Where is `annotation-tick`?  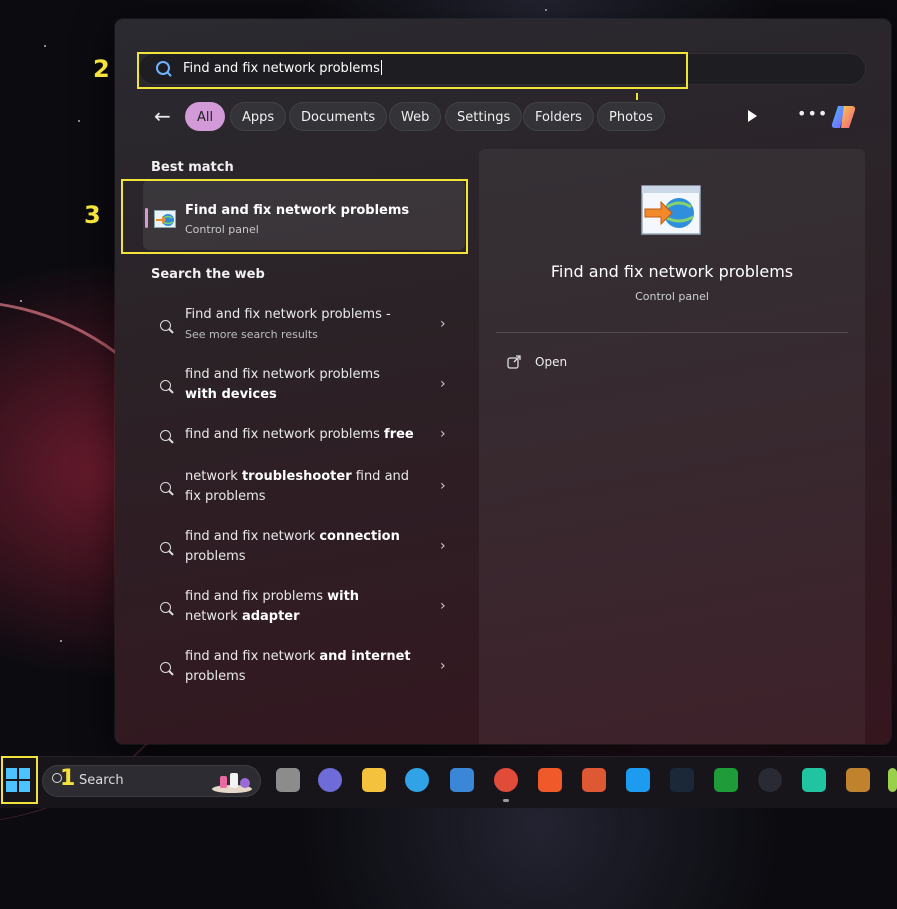 annotation-tick is located at coordinates (637, 96).